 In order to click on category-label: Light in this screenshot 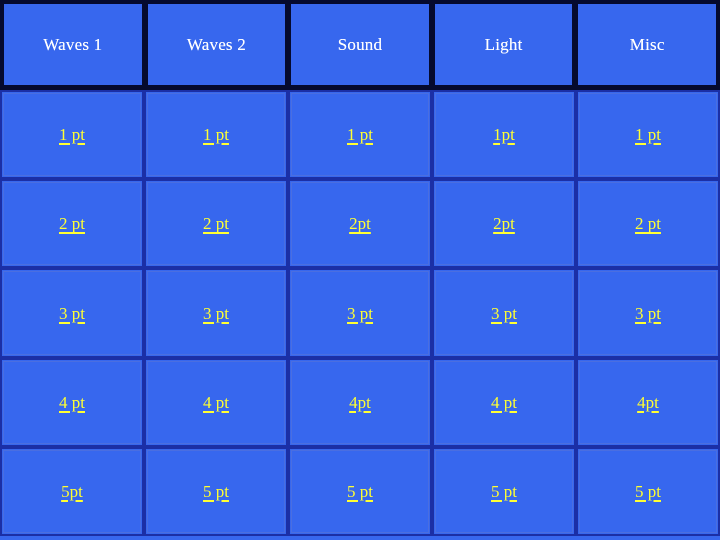, I will do `click(503, 44)`.